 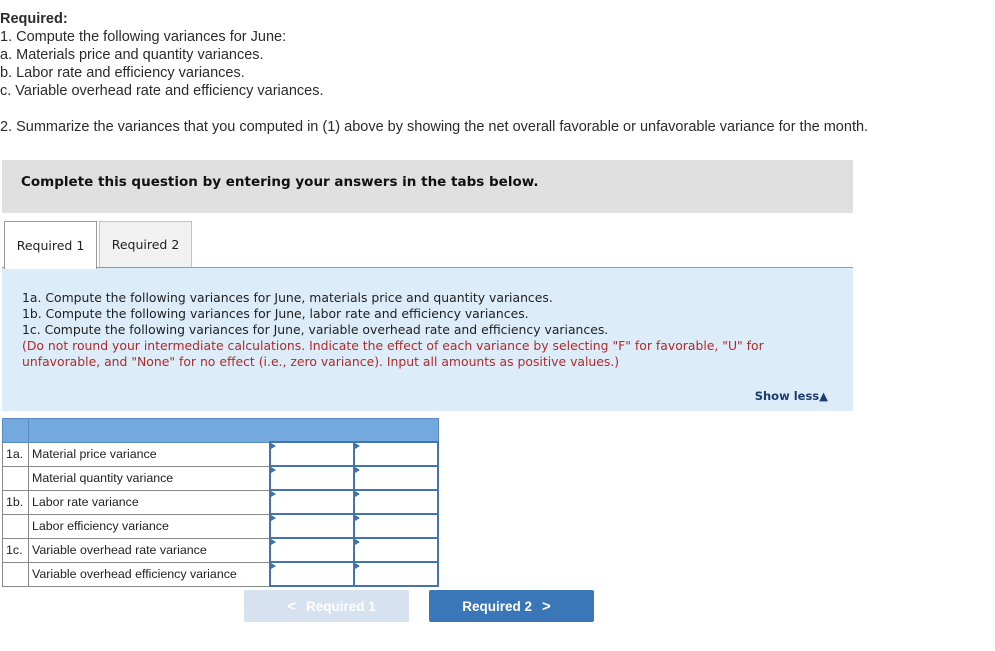 What do you see at coordinates (149, 478) in the screenshot?
I see `row-name: Material quantity variance` at bounding box center [149, 478].